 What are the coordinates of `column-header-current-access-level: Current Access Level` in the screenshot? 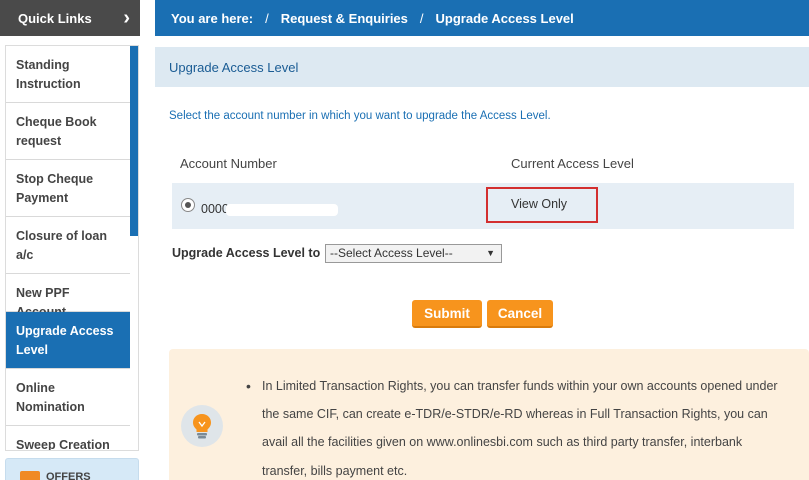 It's located at (572, 163).